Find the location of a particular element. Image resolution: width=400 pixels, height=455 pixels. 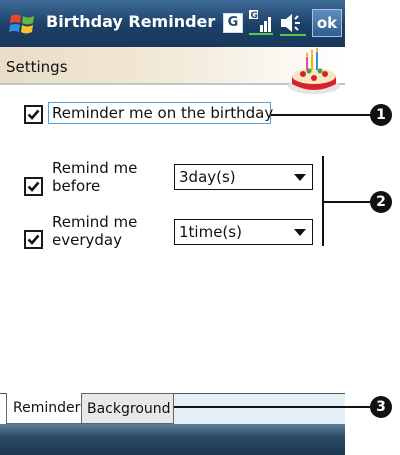

birthday-reminder-checkbox is located at coordinates (33, 114).